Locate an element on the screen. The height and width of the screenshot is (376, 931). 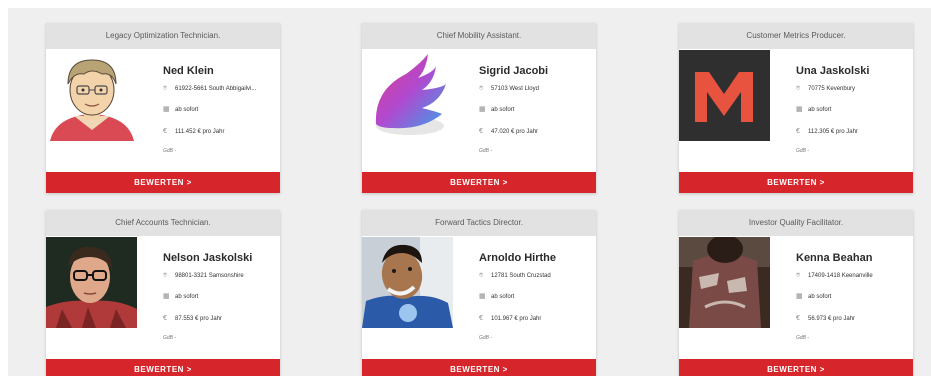
location-row: ⌾ 98801-3321 Samsonshire is located at coordinates (220, 276).